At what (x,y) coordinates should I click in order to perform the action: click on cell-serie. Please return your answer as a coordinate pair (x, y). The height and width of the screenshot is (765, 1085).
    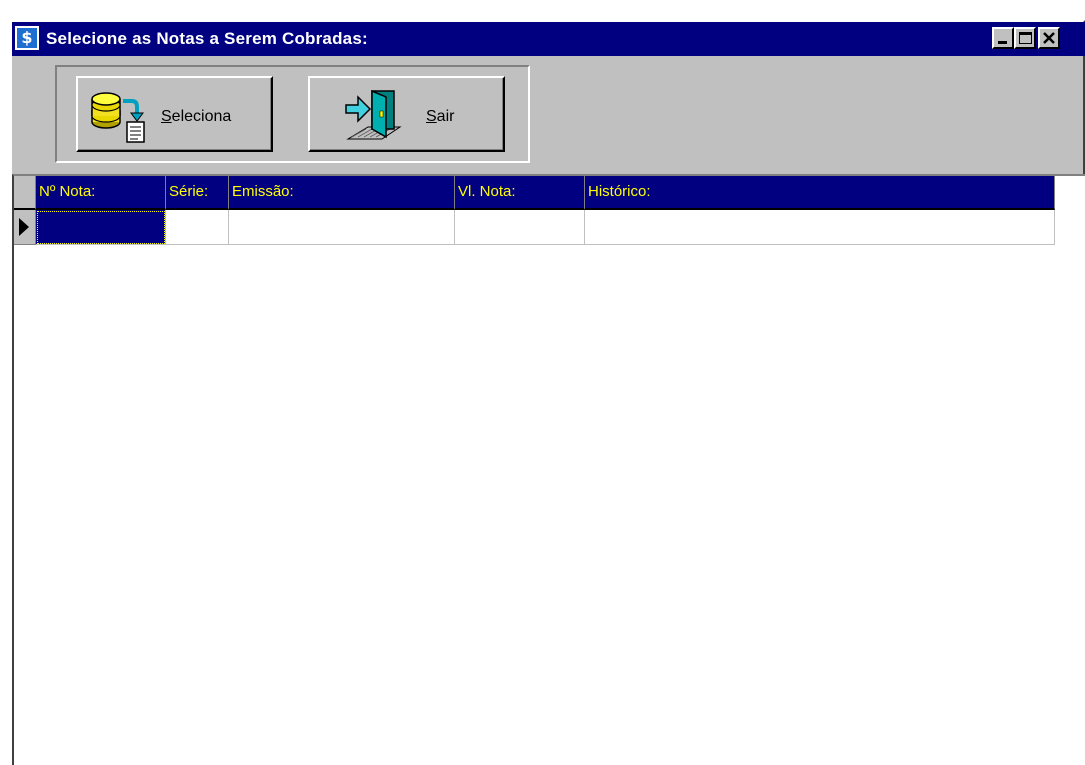
    Looking at the image, I should click on (197, 227).